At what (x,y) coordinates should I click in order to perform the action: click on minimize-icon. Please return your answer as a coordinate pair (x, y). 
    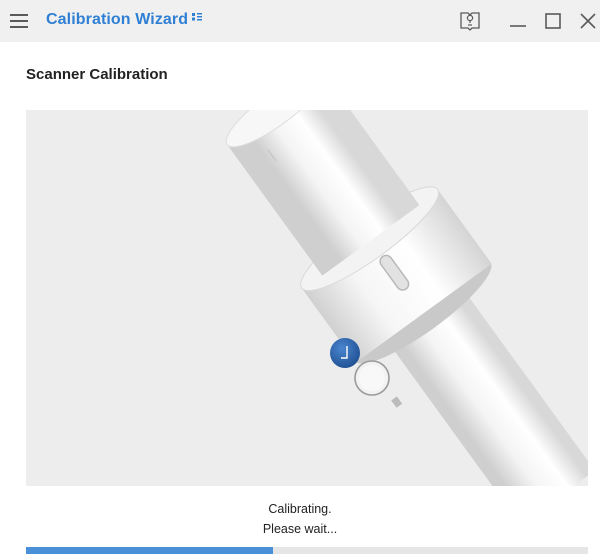
    Looking at the image, I should click on (518, 21).